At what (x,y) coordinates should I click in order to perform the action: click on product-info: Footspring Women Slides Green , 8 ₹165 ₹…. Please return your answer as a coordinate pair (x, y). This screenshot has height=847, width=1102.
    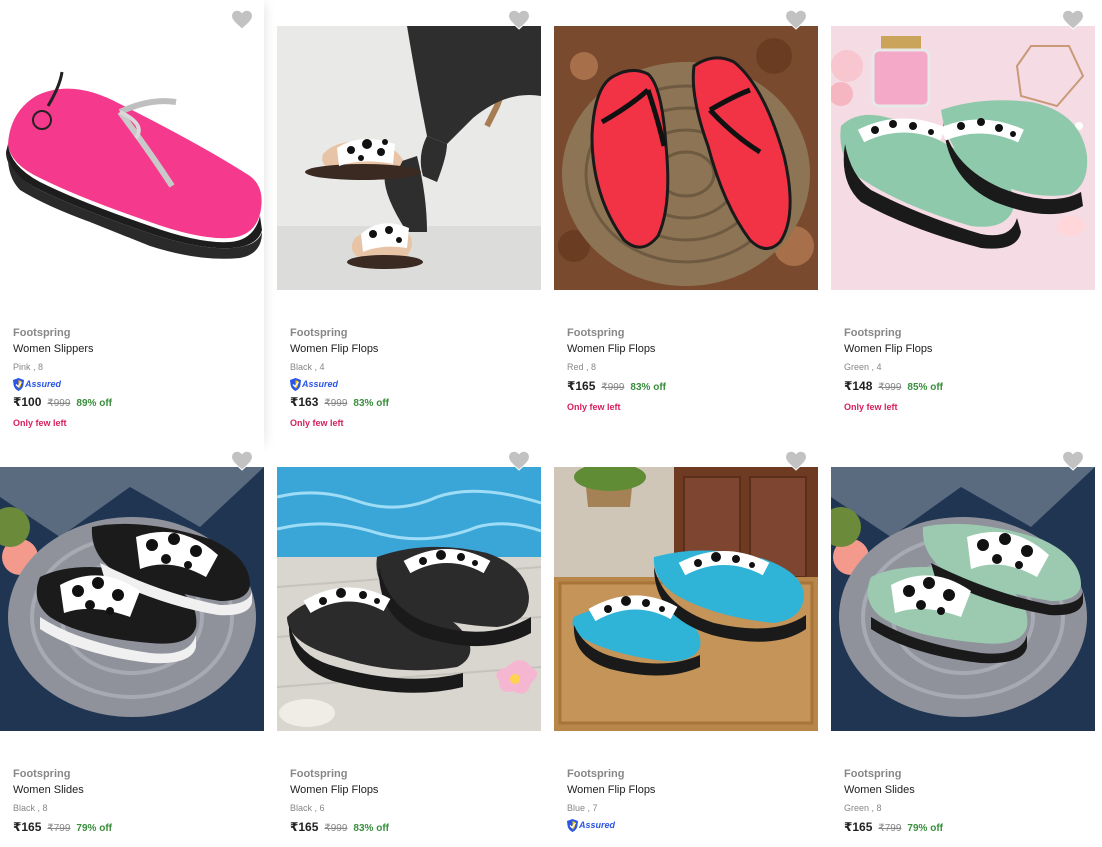
    Looking at the image, I should click on (966, 788).